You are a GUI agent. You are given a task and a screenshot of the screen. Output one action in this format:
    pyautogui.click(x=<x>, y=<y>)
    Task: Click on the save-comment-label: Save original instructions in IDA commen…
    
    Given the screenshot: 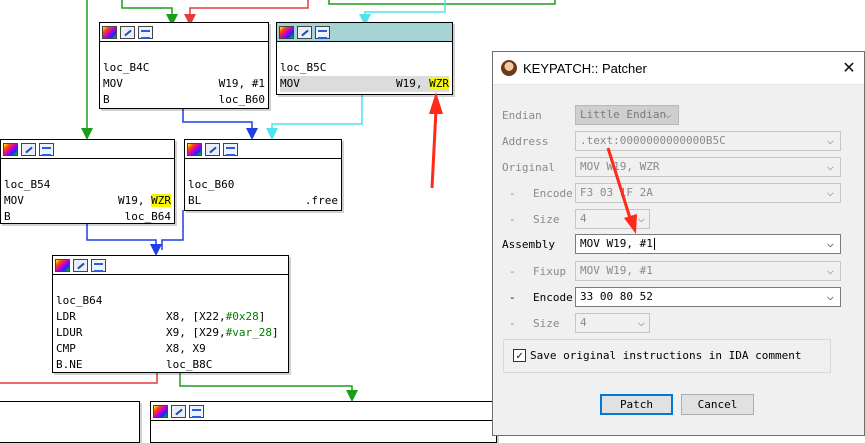 What is the action you would take?
    pyautogui.click(x=666, y=355)
    